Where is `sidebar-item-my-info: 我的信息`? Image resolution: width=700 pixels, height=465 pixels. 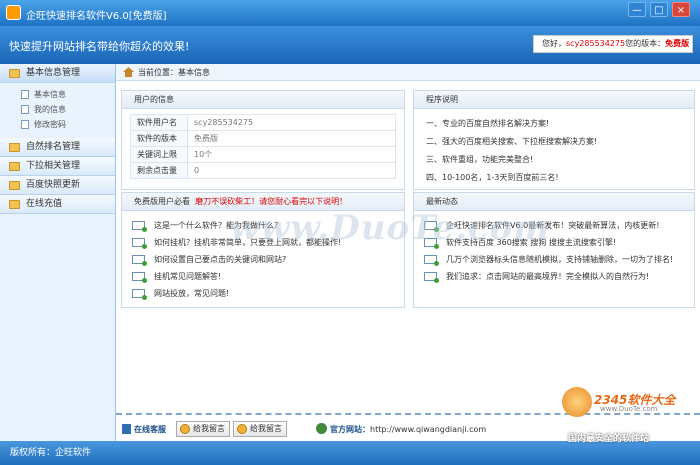 sidebar-item-my-info: 我的信息 is located at coordinates (57, 109).